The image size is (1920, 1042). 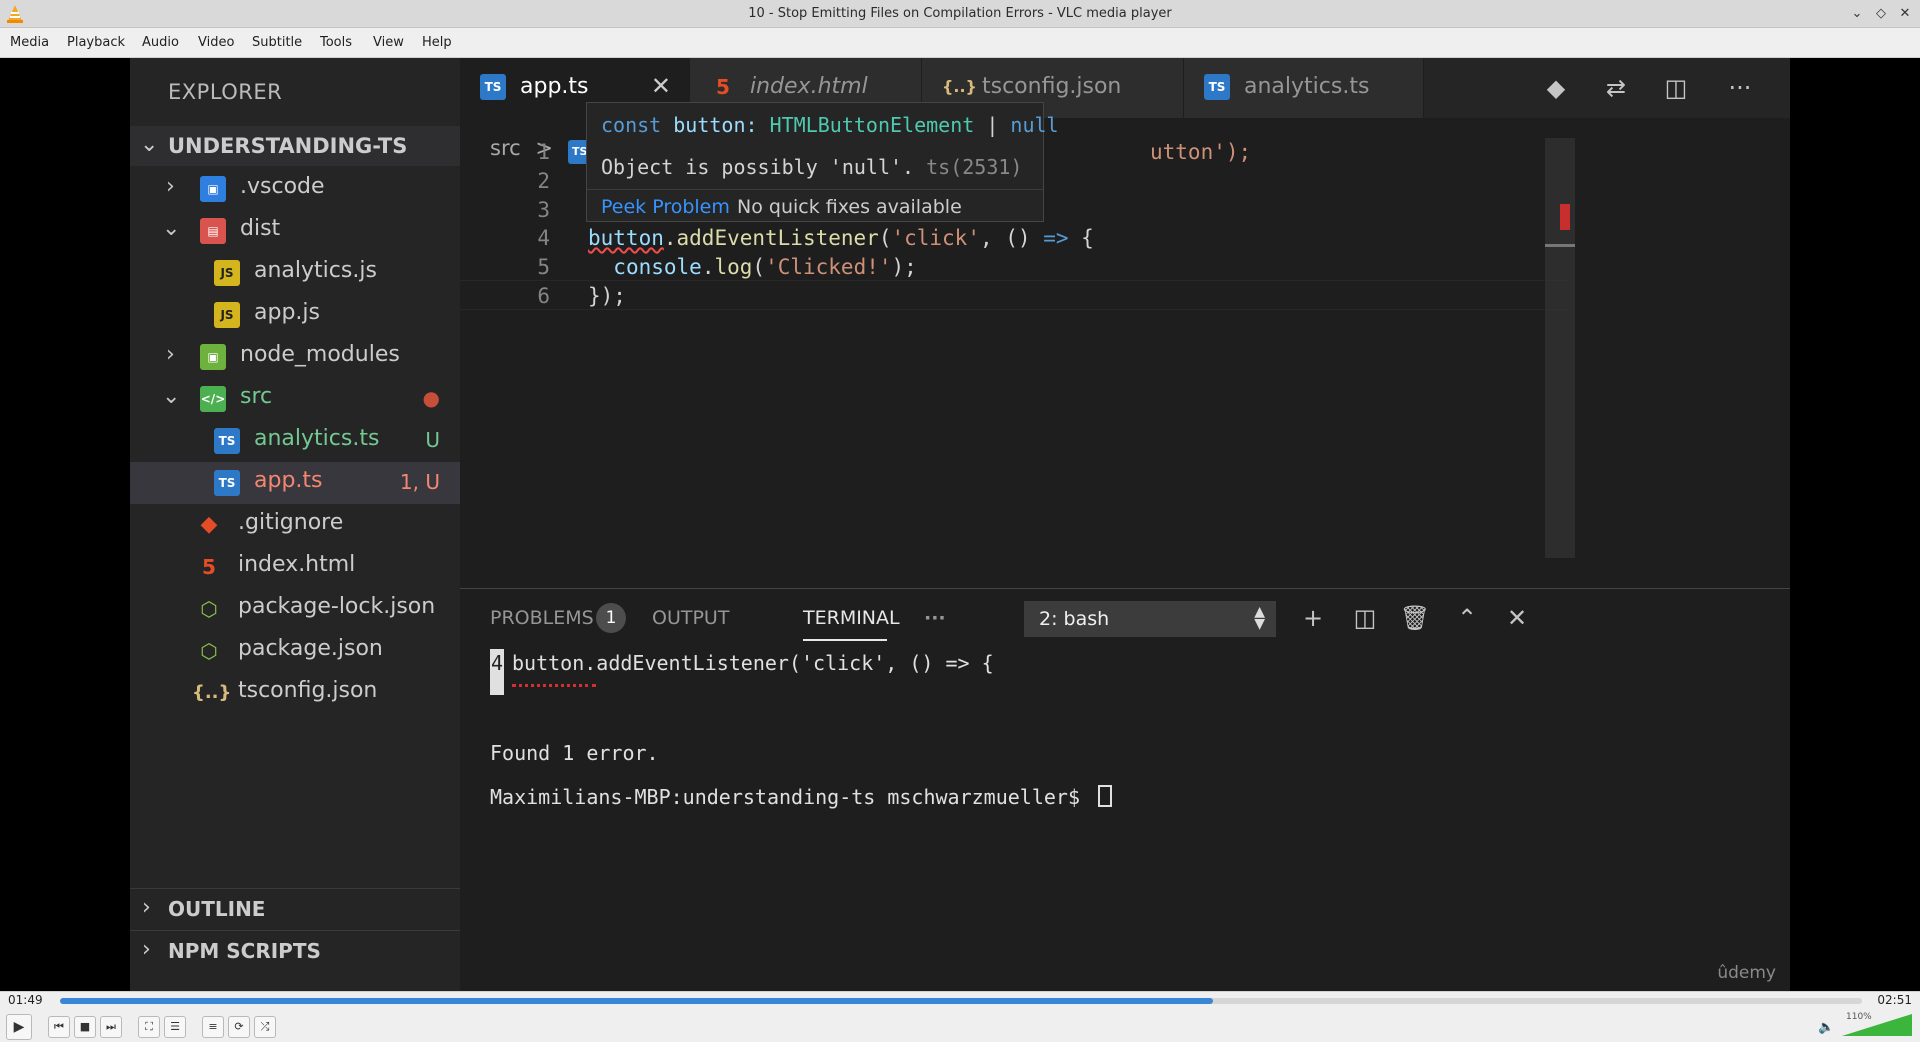 I want to click on tree-item-label: app.js, so click(x=287, y=312).